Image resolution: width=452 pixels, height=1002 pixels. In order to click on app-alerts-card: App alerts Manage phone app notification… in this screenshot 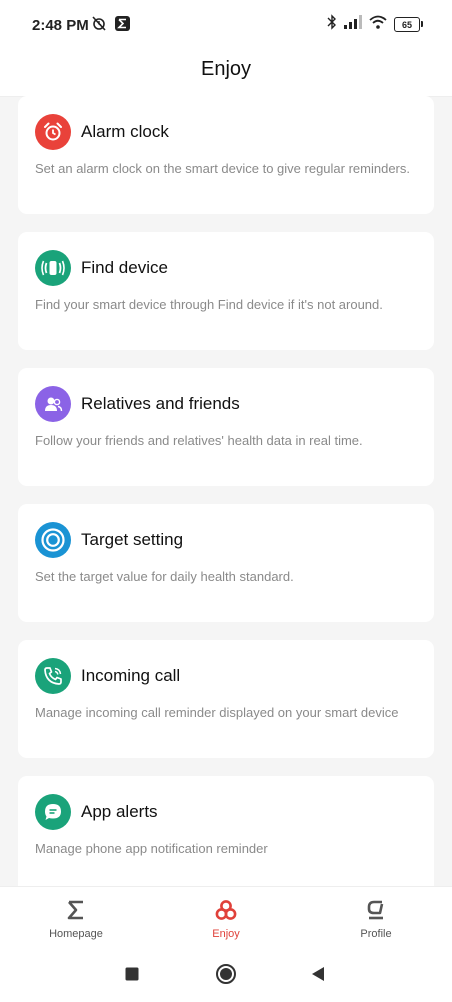, I will do `click(226, 831)`.